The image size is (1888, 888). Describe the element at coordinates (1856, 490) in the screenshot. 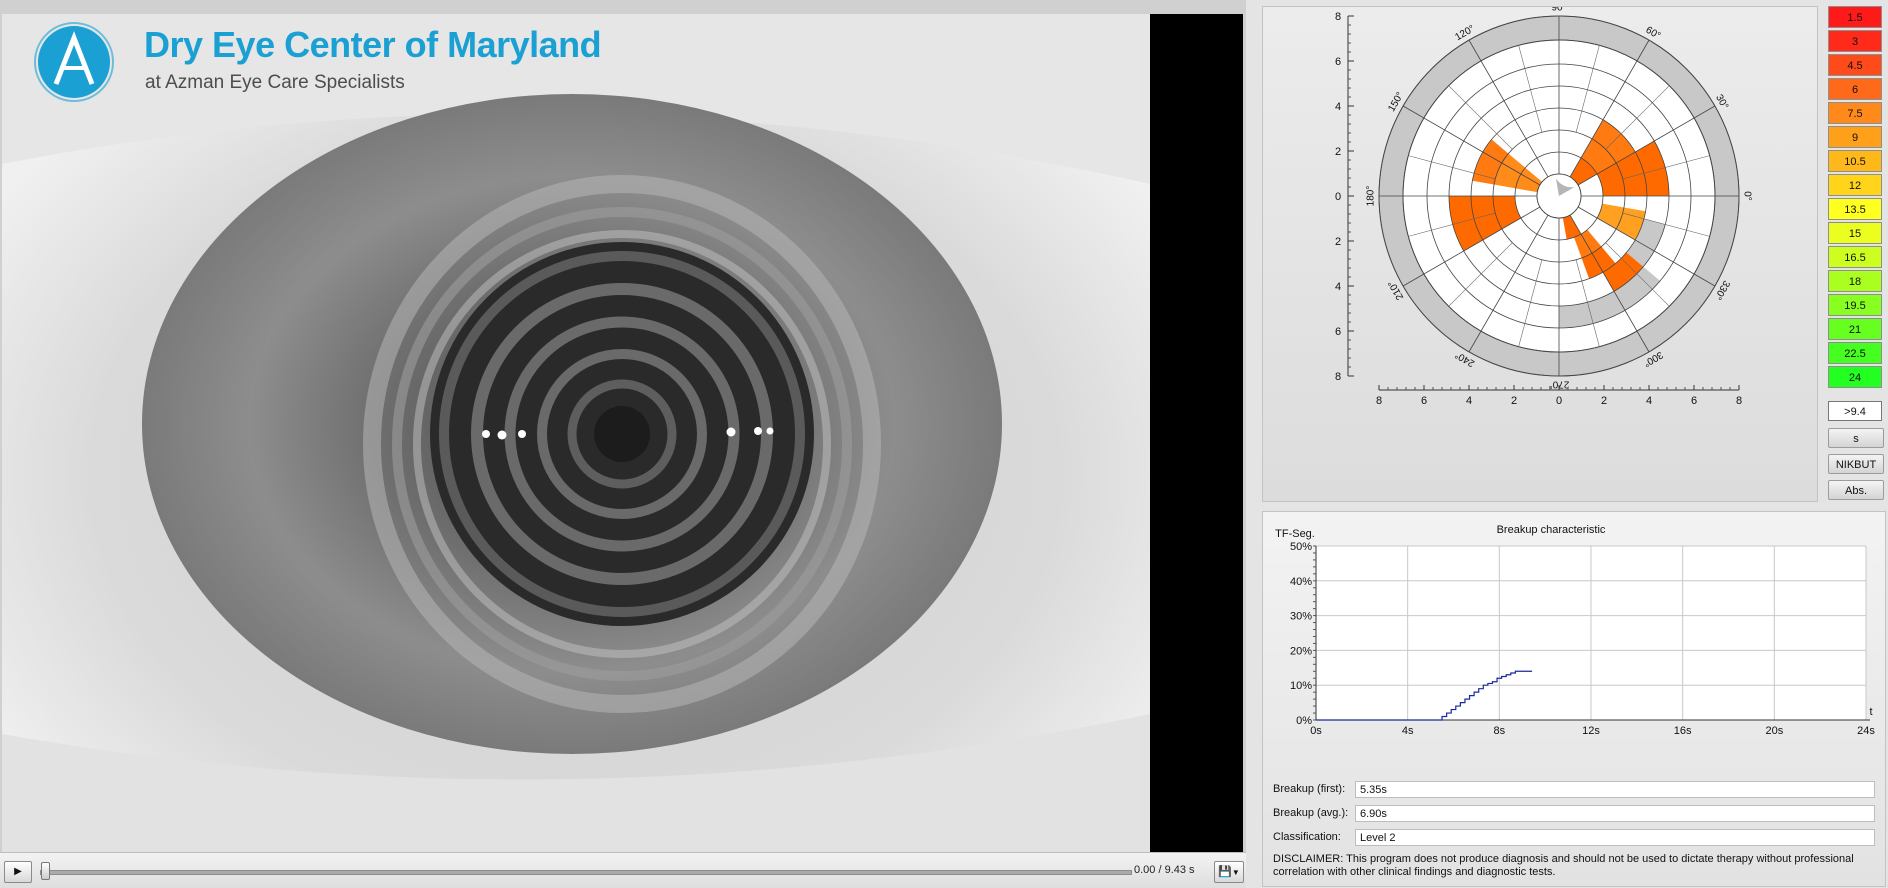

I see `abs-button: Abs.` at that location.